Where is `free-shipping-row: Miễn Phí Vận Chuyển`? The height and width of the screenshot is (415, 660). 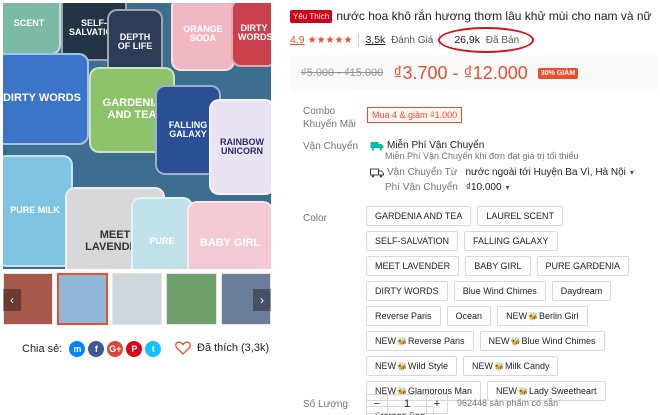 free-shipping-row: Miễn Phí Vận Chuyển is located at coordinates (427, 145).